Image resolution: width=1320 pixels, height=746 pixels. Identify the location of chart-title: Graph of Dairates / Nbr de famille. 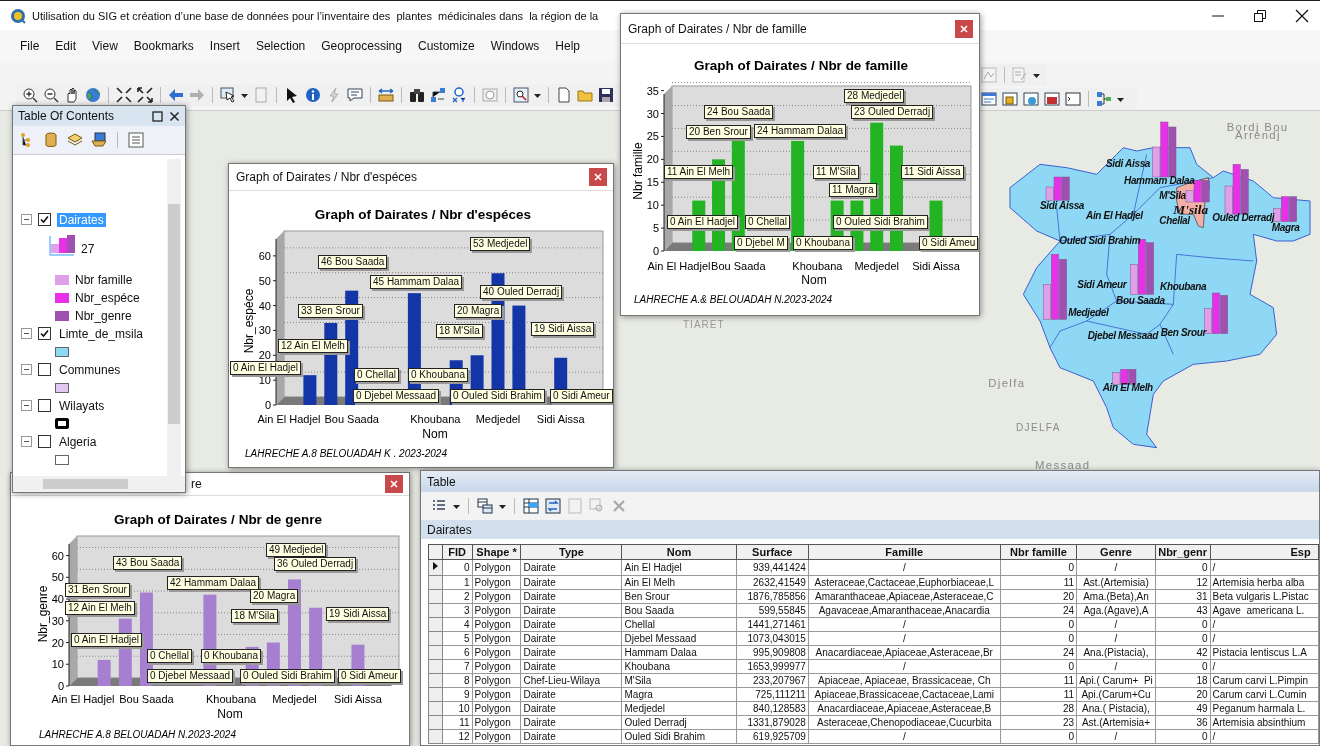
(801, 65).